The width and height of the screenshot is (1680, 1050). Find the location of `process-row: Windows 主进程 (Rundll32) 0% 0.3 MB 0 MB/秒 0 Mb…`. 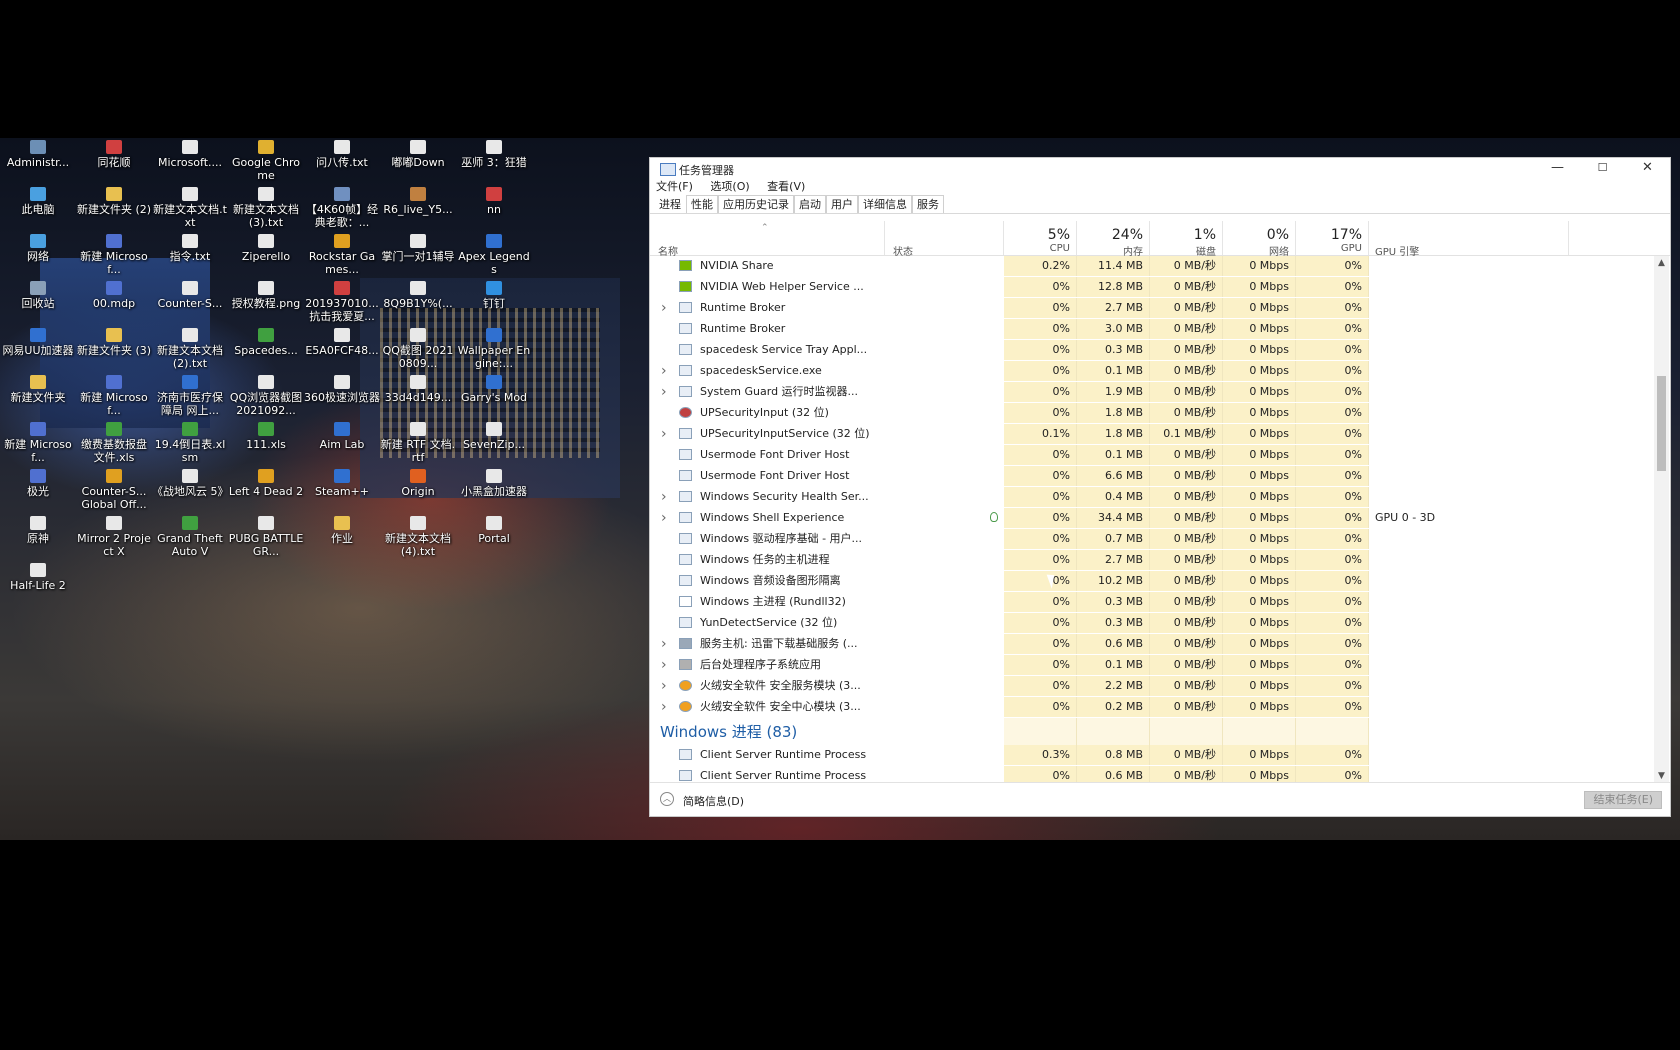

process-row: Windows 主进程 (Rundll32) 0% 0.3 MB 0 MB/秒 0 Mb… is located at coordinates (1151, 602).